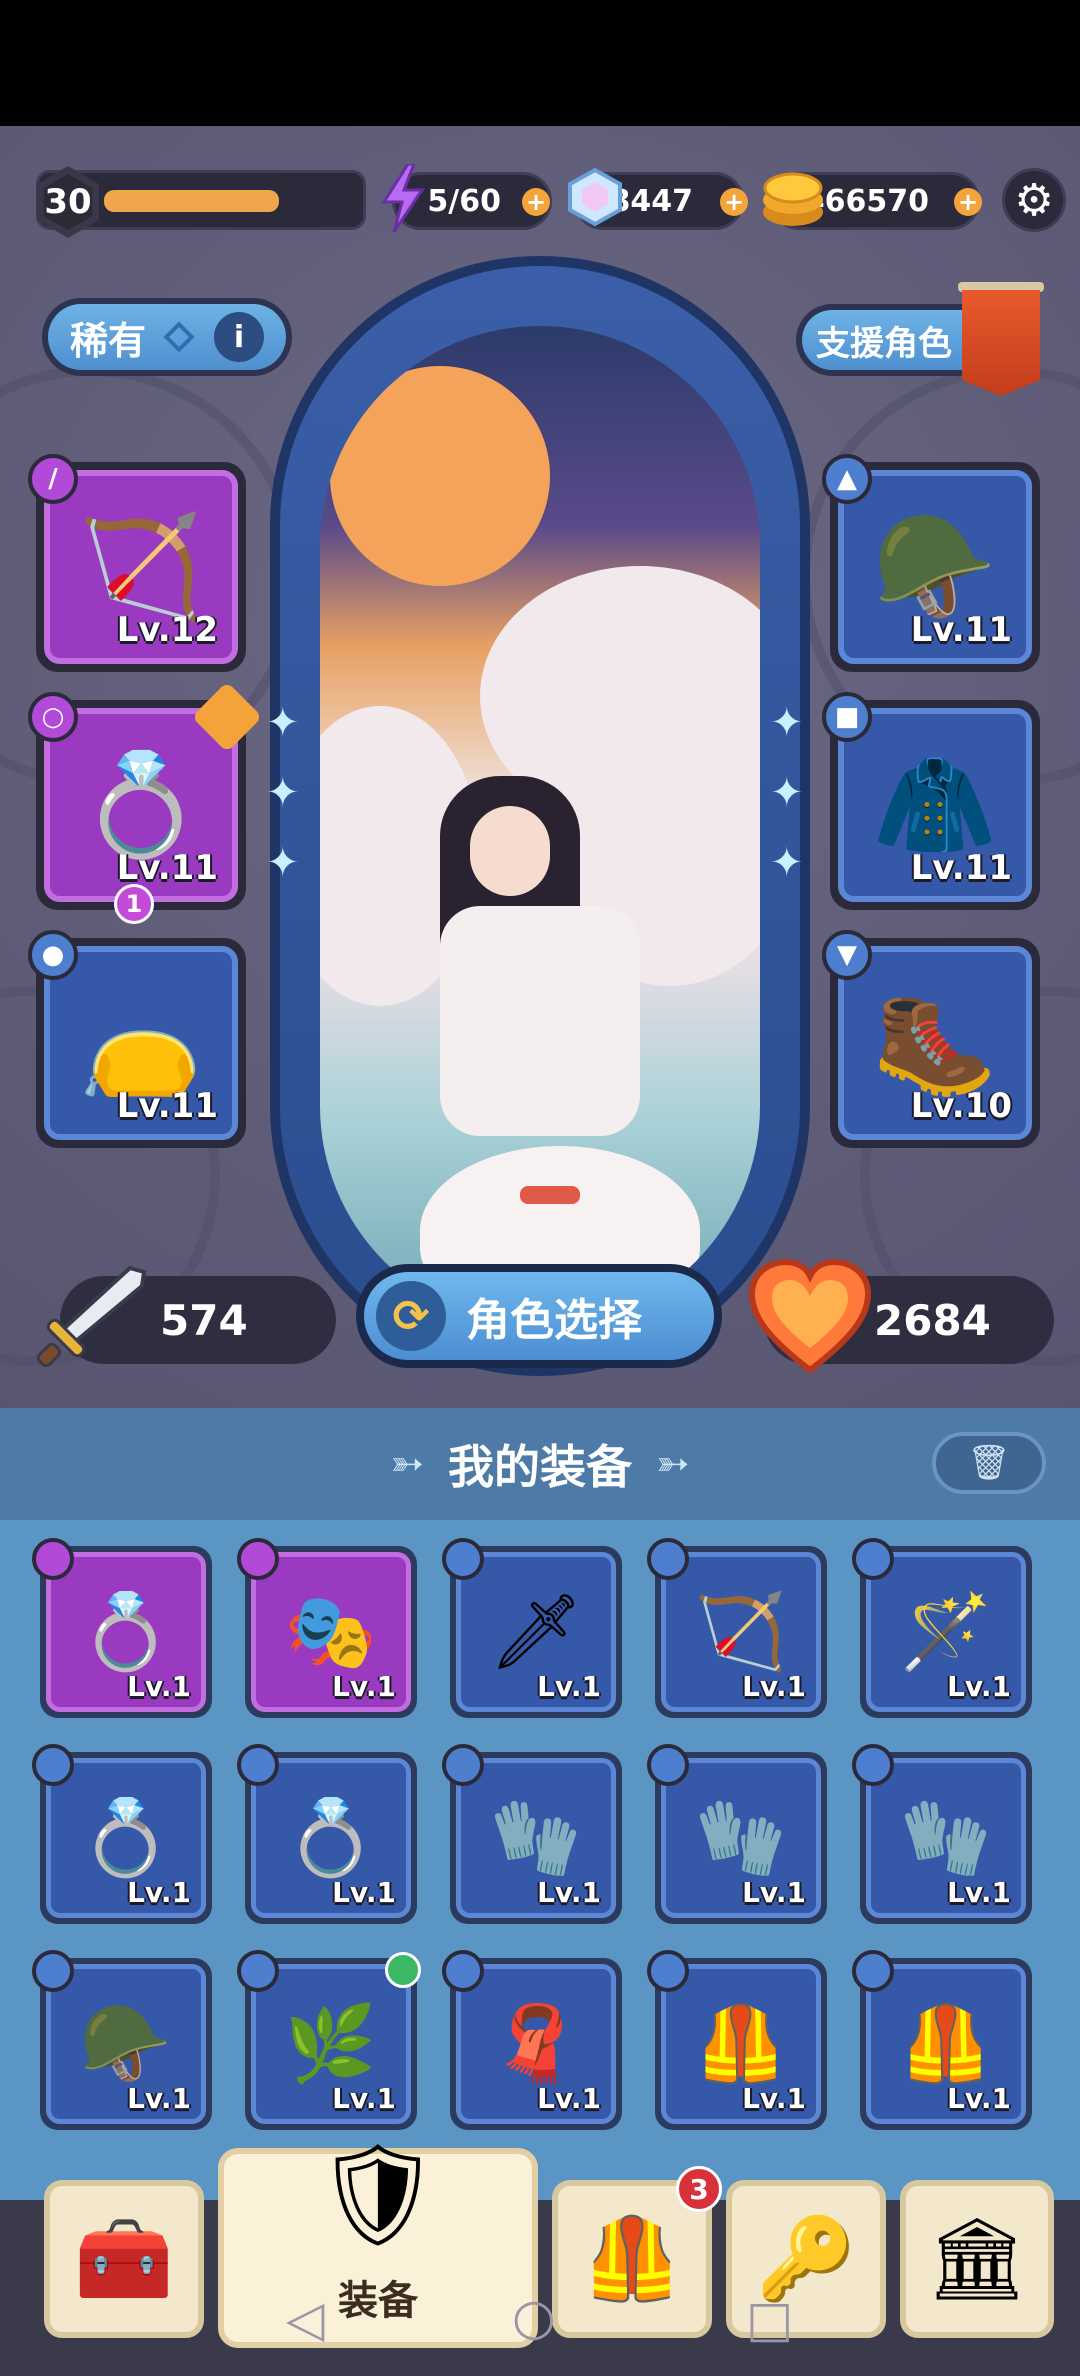  Describe the element at coordinates (53, 479) in the screenshot. I see `sword-icon: /` at that location.